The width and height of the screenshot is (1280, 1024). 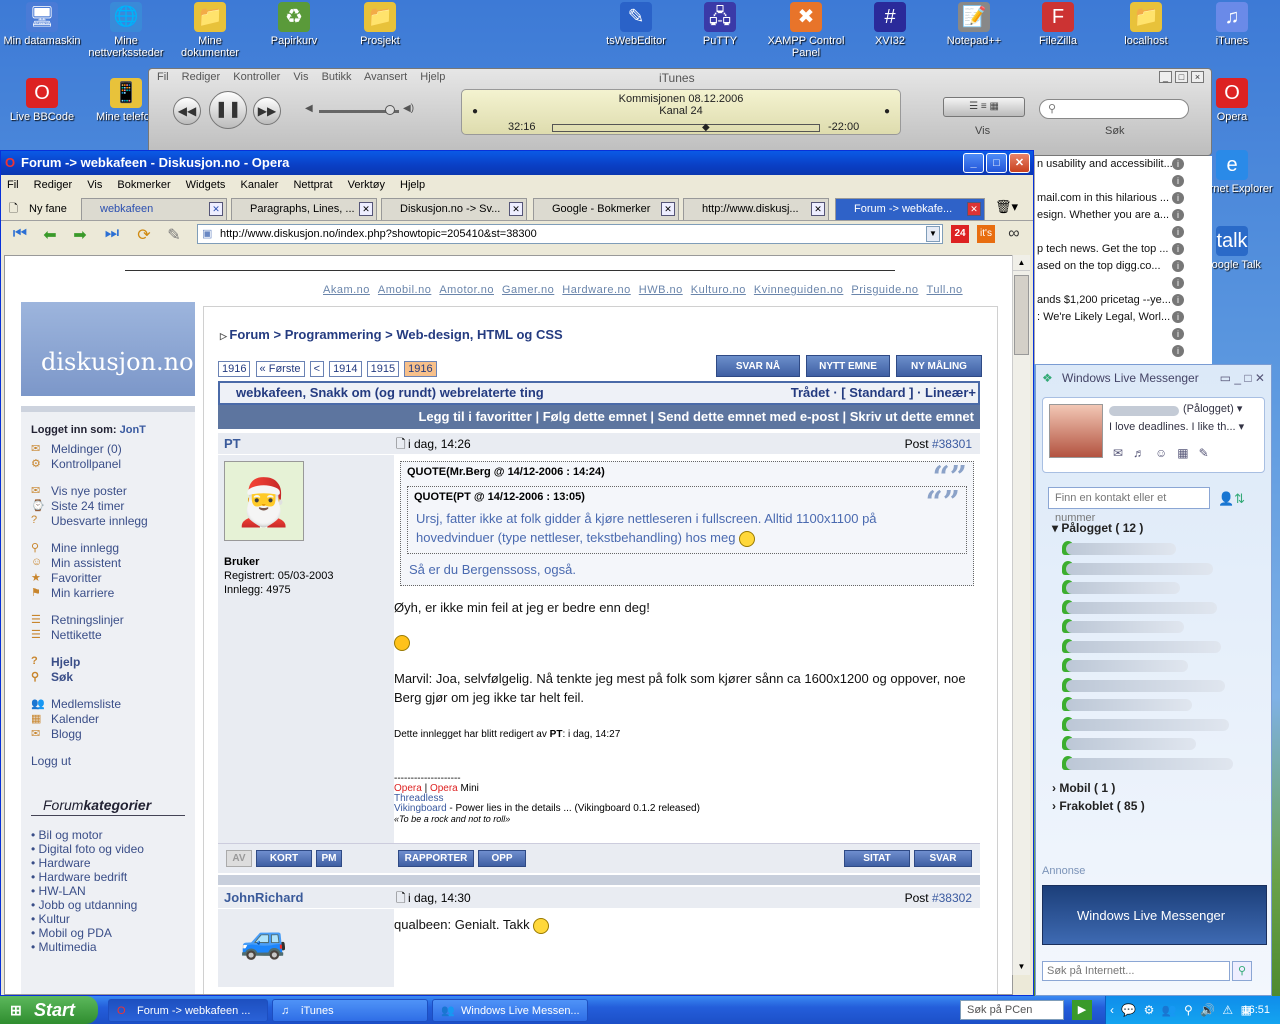 I want to click on itunes-menu-item: Vis, so click(x=300, y=77).